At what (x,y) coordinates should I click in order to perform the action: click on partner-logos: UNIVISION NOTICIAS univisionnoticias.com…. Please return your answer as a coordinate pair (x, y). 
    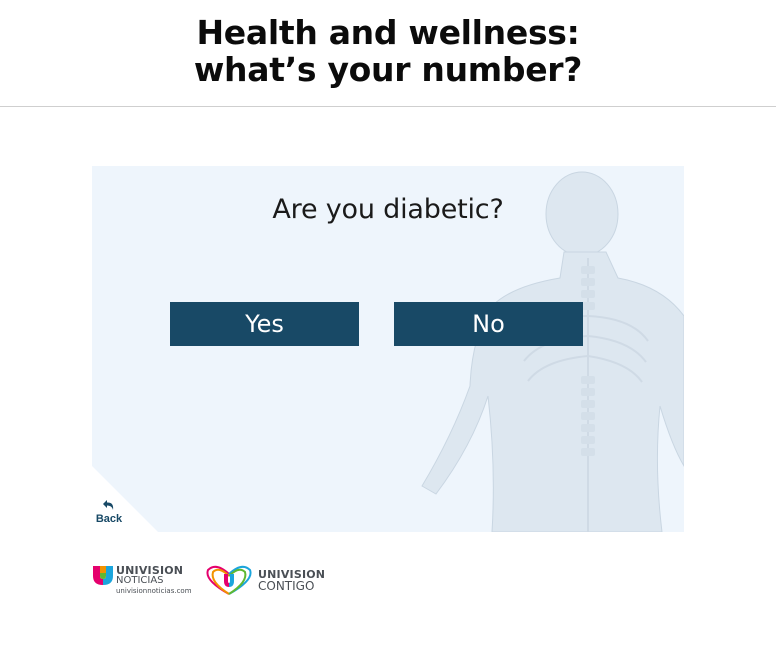
    Looking at the image, I should click on (212, 582).